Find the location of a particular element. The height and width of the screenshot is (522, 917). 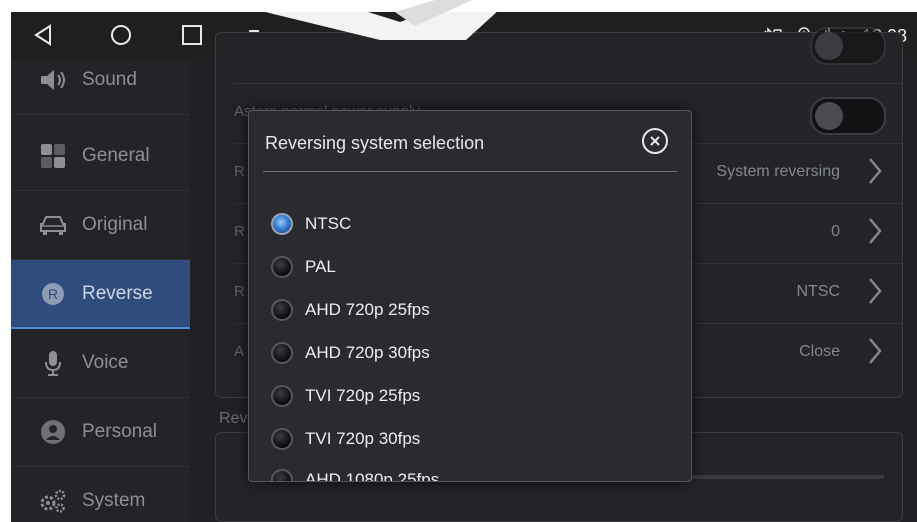

sidebar-item-sound: Sound is located at coordinates (100, 80).